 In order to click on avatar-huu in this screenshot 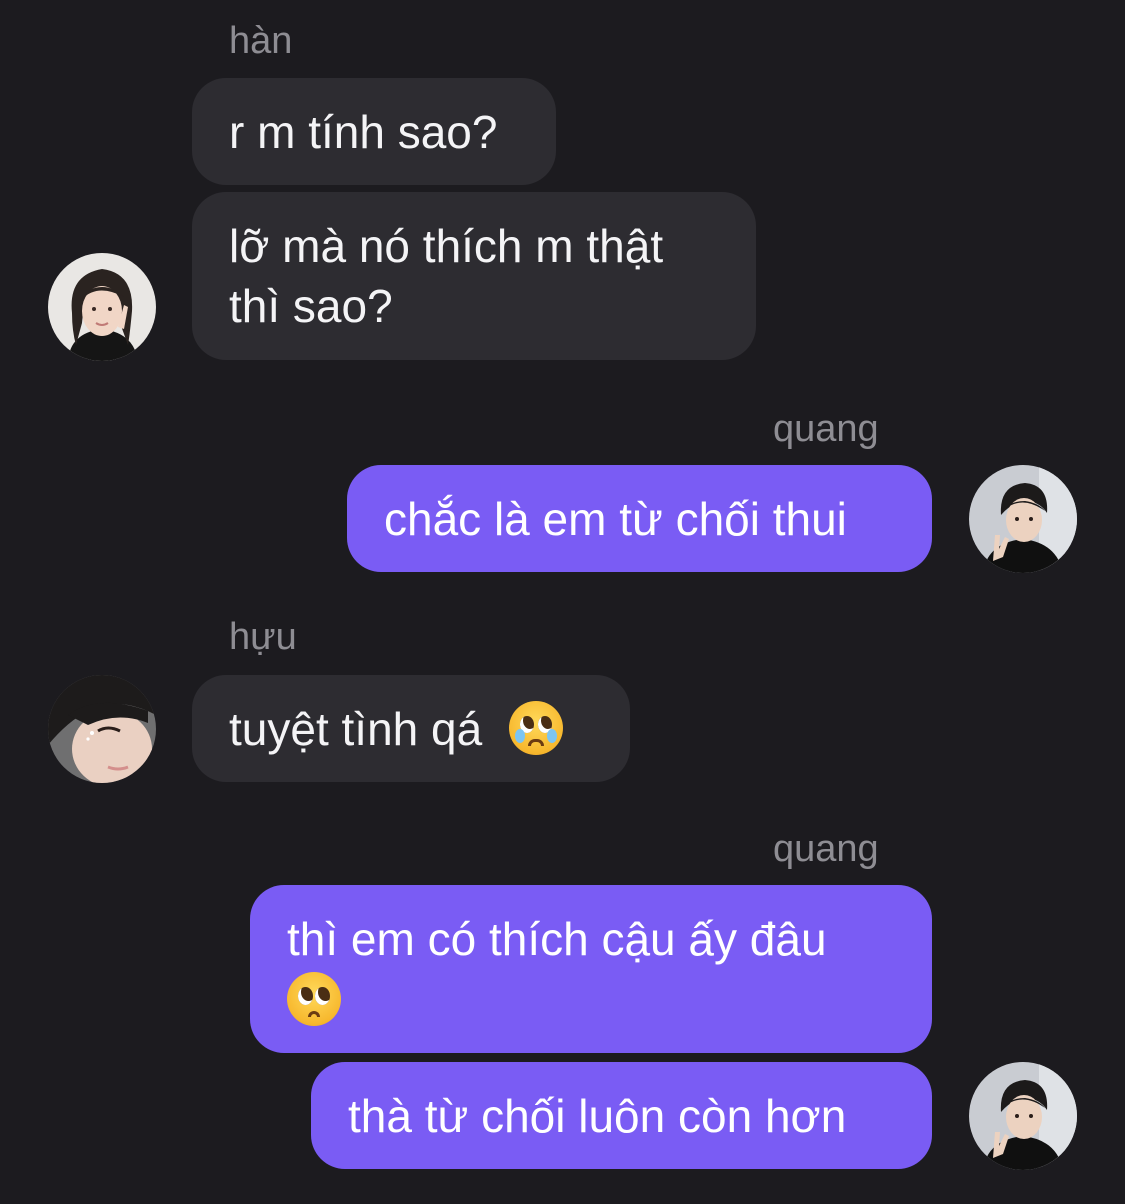, I will do `click(102, 729)`.